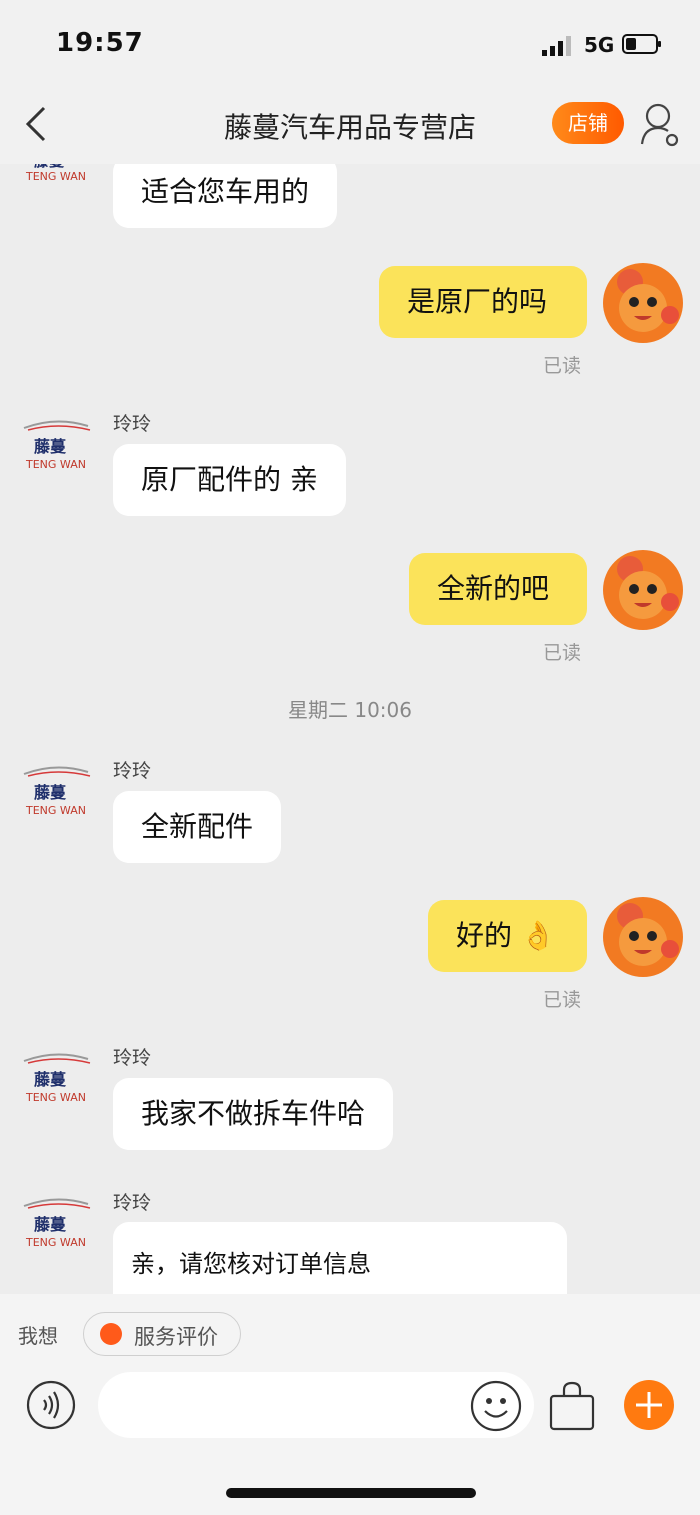 This screenshot has width=700, height=1515. What do you see at coordinates (111, 1334) in the screenshot?
I see `review-icon` at bounding box center [111, 1334].